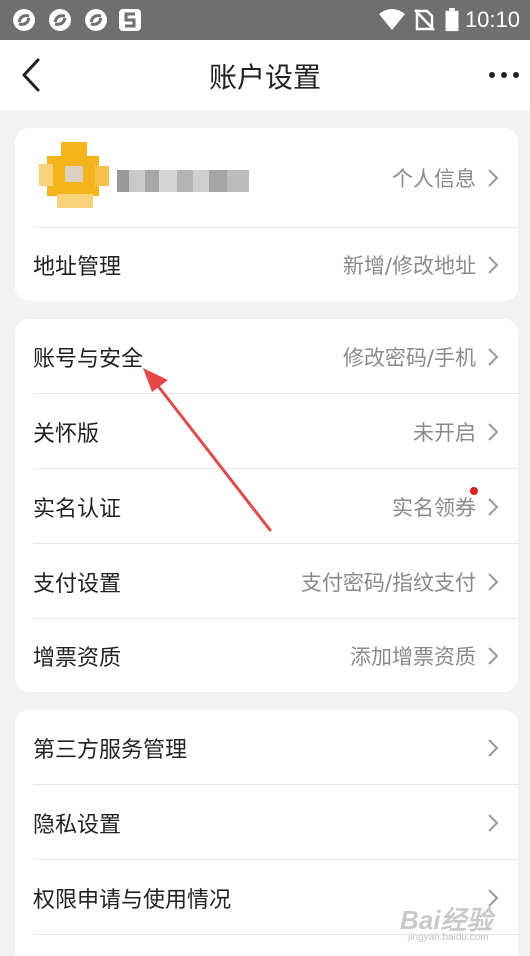  I want to click on more-icon, so click(504, 75).